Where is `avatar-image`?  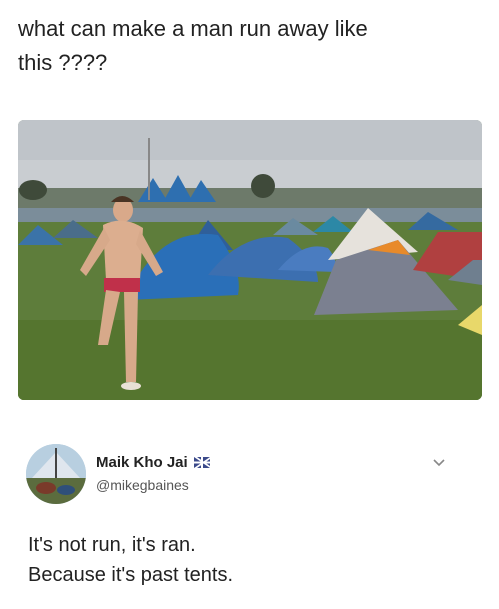 avatar-image is located at coordinates (56, 474).